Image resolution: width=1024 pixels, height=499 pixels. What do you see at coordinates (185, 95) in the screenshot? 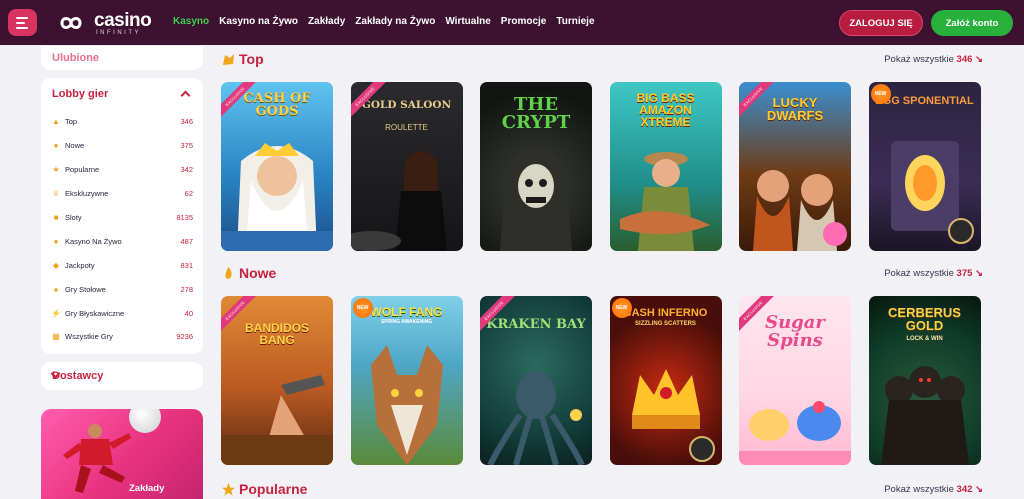
I see `chevron-up-icon` at bounding box center [185, 95].